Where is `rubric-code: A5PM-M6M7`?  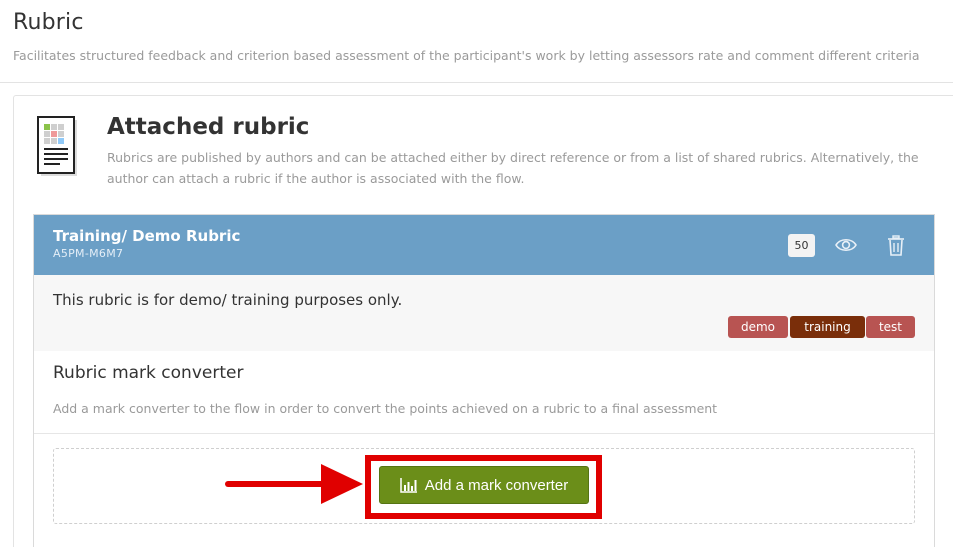 rubric-code: A5PM-M6M7 is located at coordinates (88, 253).